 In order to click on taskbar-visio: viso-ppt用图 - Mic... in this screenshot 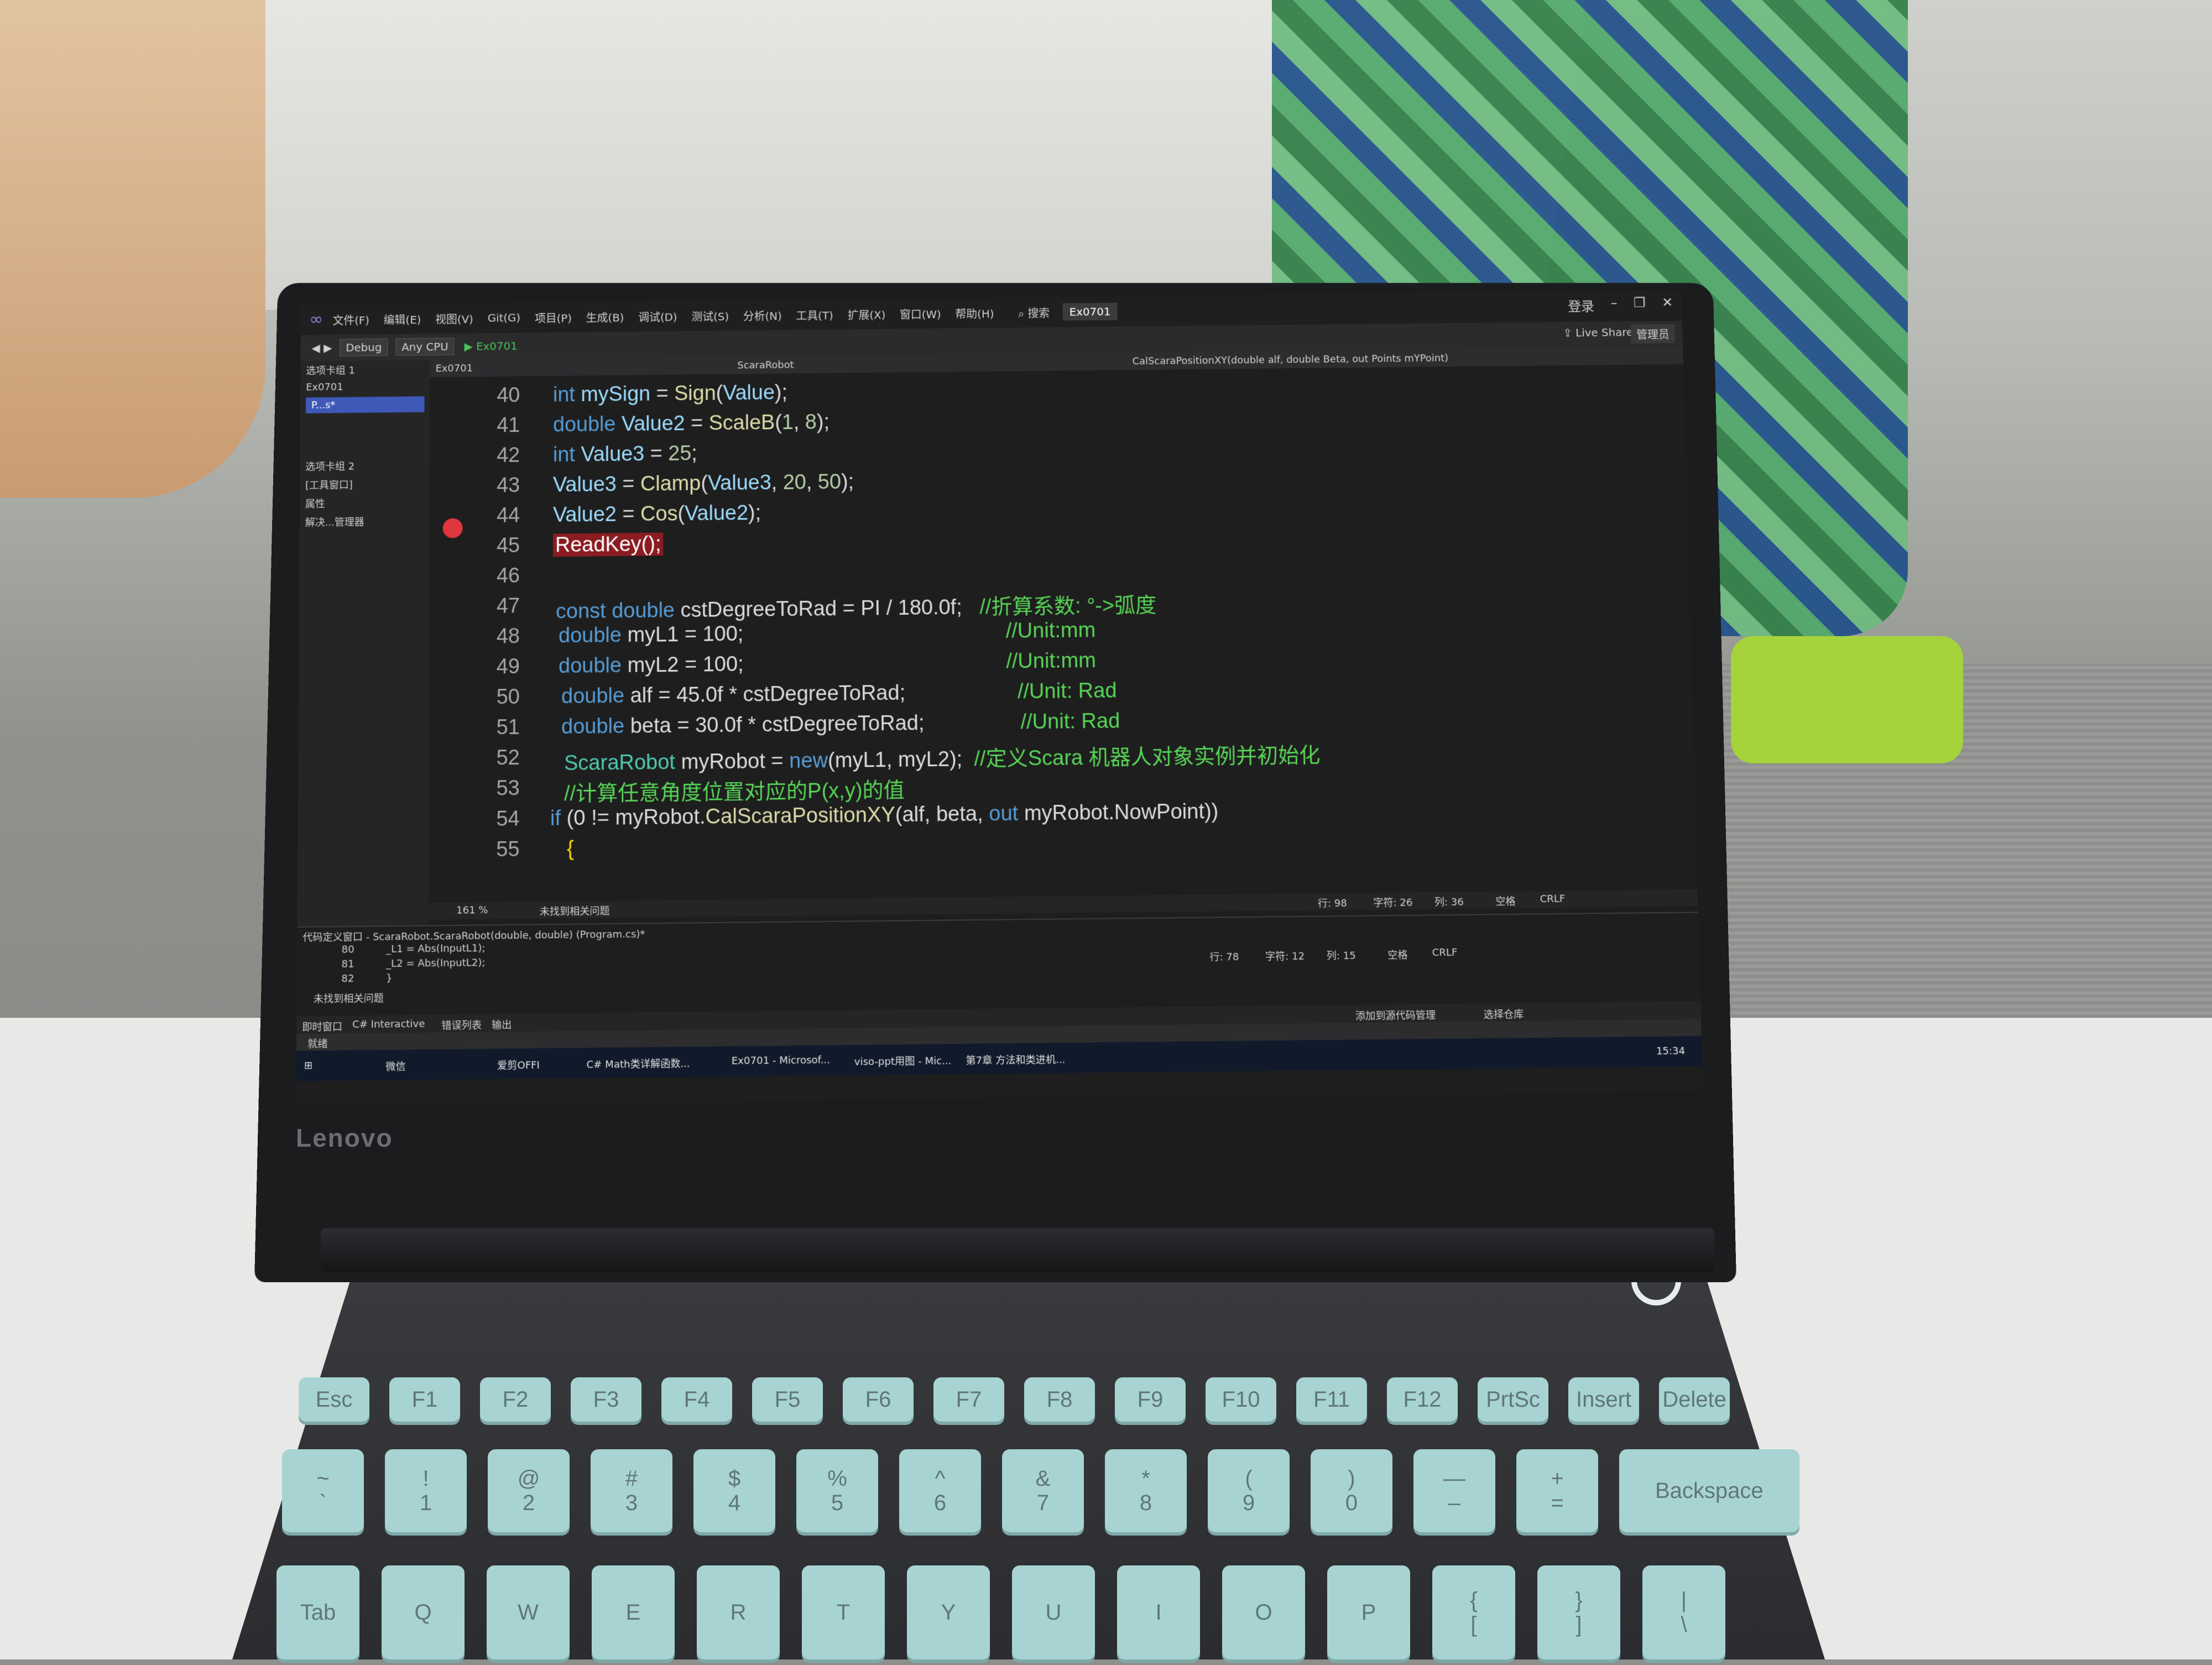, I will do `click(903, 1060)`.